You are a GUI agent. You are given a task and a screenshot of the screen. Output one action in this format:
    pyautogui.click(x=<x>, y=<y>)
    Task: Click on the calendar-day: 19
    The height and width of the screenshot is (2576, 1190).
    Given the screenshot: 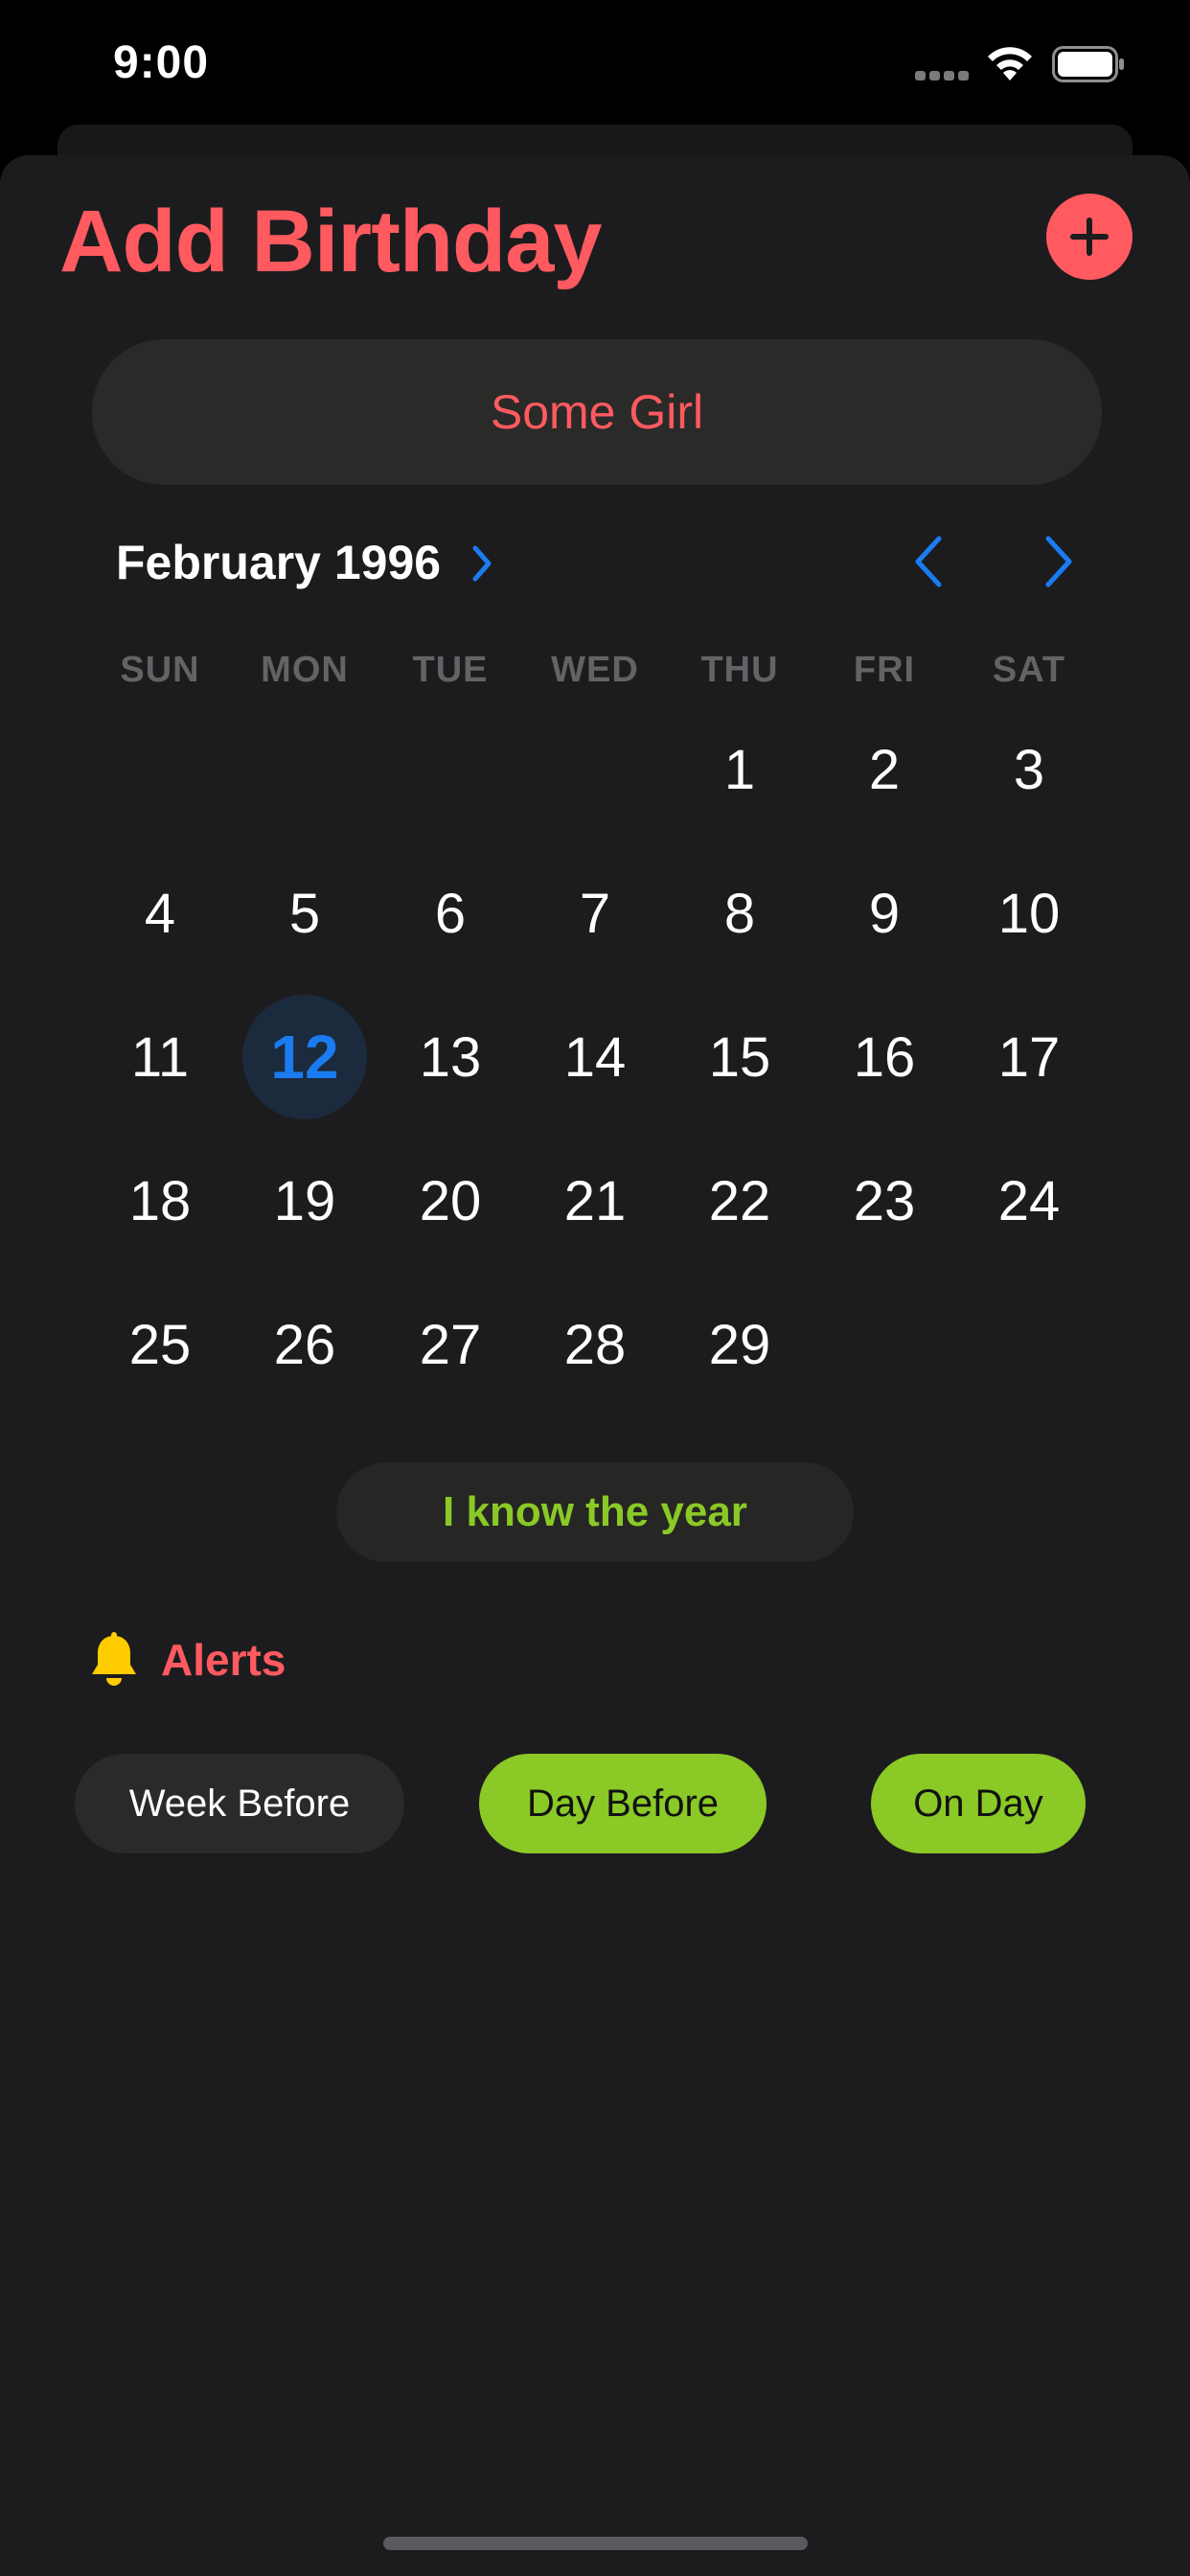 What is the action you would take?
    pyautogui.click(x=304, y=1200)
    